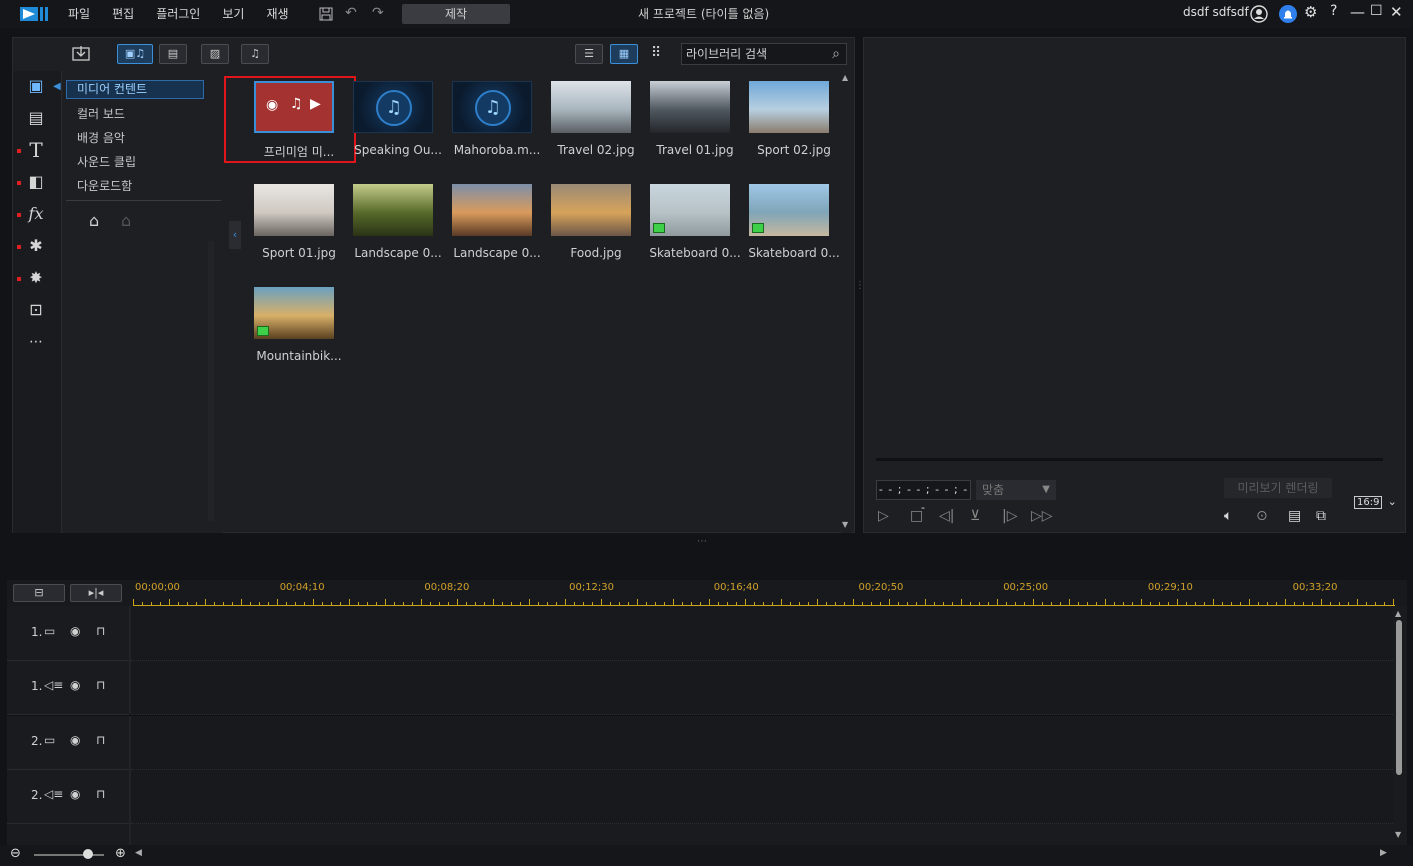  What do you see at coordinates (88, 854) in the screenshot?
I see `zoom-slider-handle` at bounding box center [88, 854].